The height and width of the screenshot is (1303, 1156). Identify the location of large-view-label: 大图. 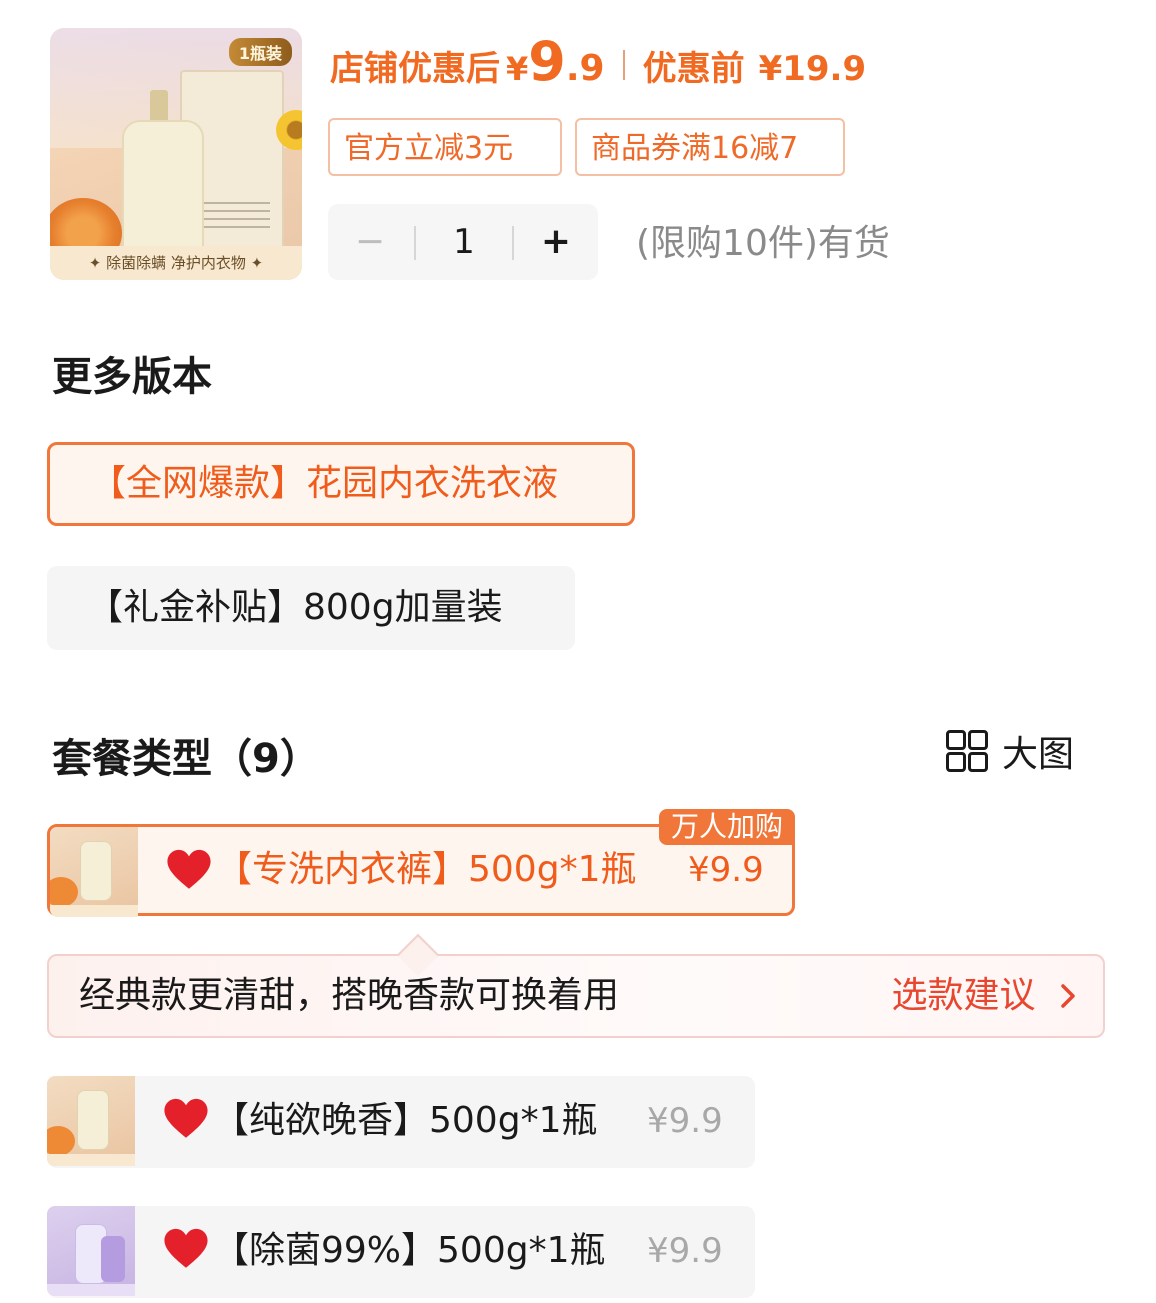
(1038, 754).